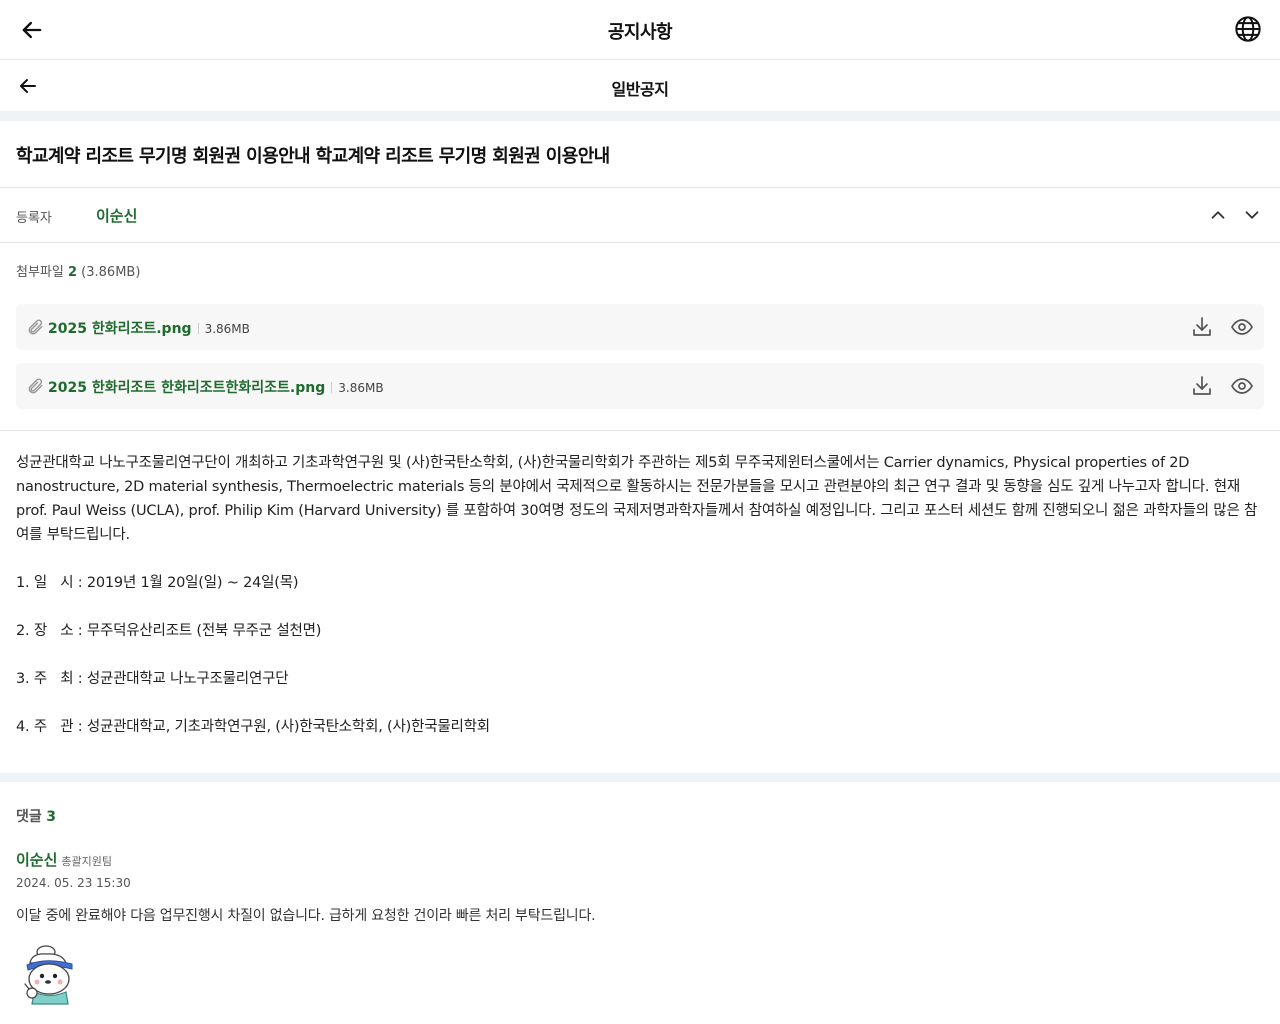  What do you see at coordinates (40, 272) in the screenshot?
I see `attachment-label: 첨부파일` at bounding box center [40, 272].